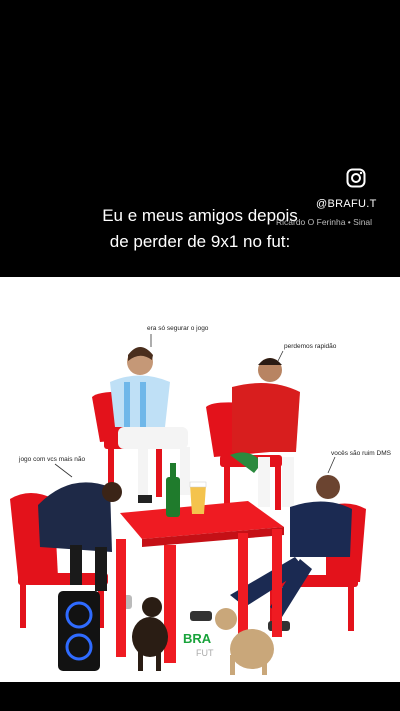  I want to click on caption-line-2: de perder de 9x1 no fut:, so click(200, 241).